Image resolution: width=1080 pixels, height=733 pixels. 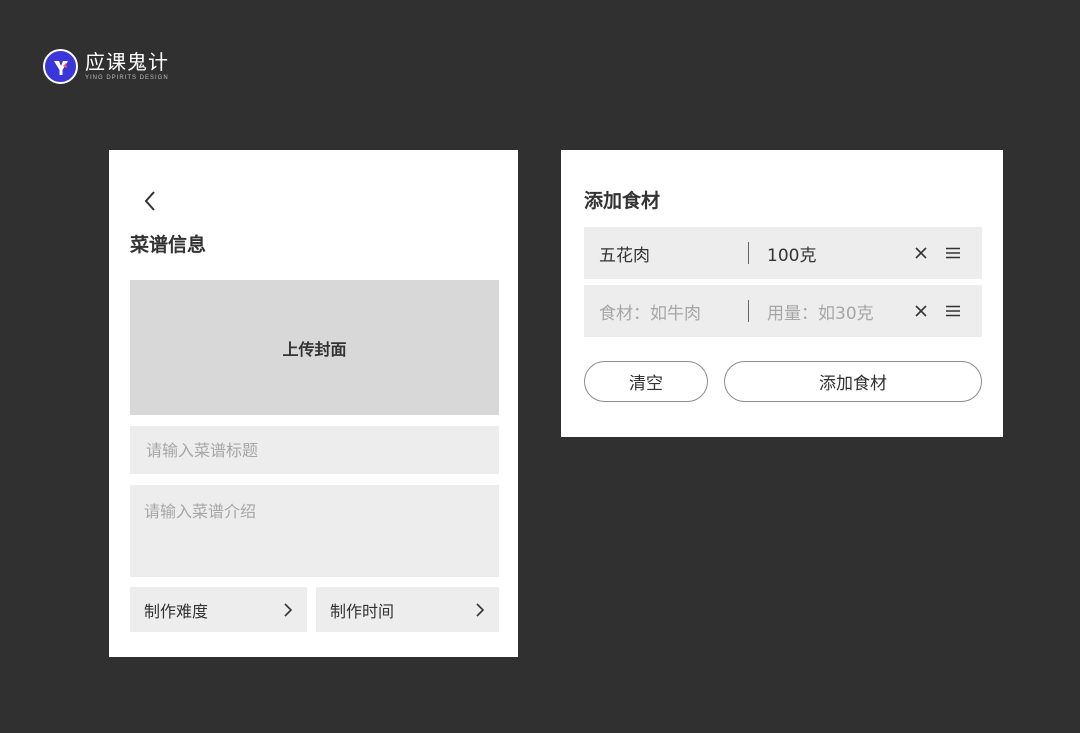 I want to click on recipe-intro-field, so click(x=314, y=531).